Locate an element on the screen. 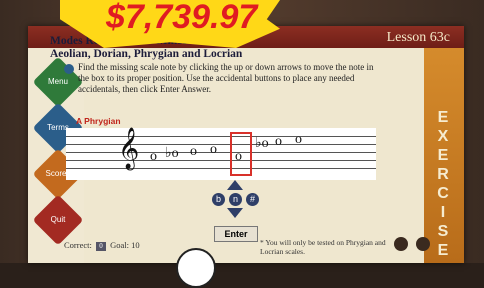 The image size is (484, 288). page-nav is located at coordinates (410, 246).